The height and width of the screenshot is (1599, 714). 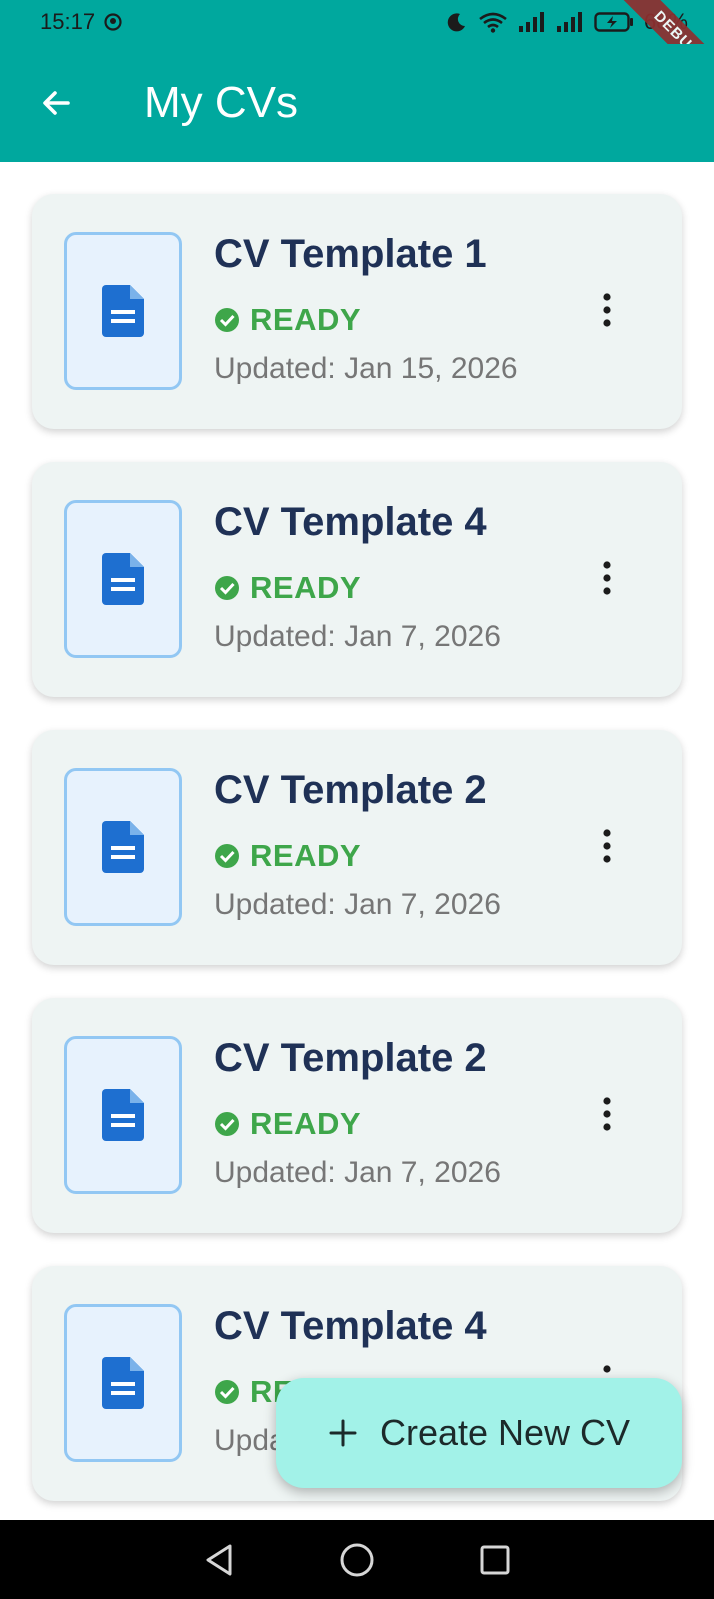 What do you see at coordinates (343, 1433) in the screenshot?
I see `plus-icon` at bounding box center [343, 1433].